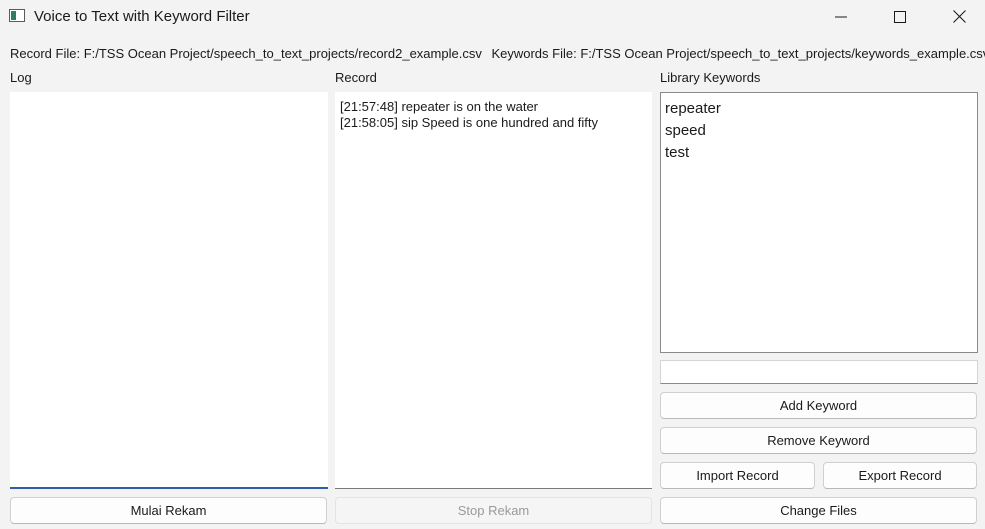 The image size is (985, 529). I want to click on add-keyword-button: Add Keyword, so click(818, 405).